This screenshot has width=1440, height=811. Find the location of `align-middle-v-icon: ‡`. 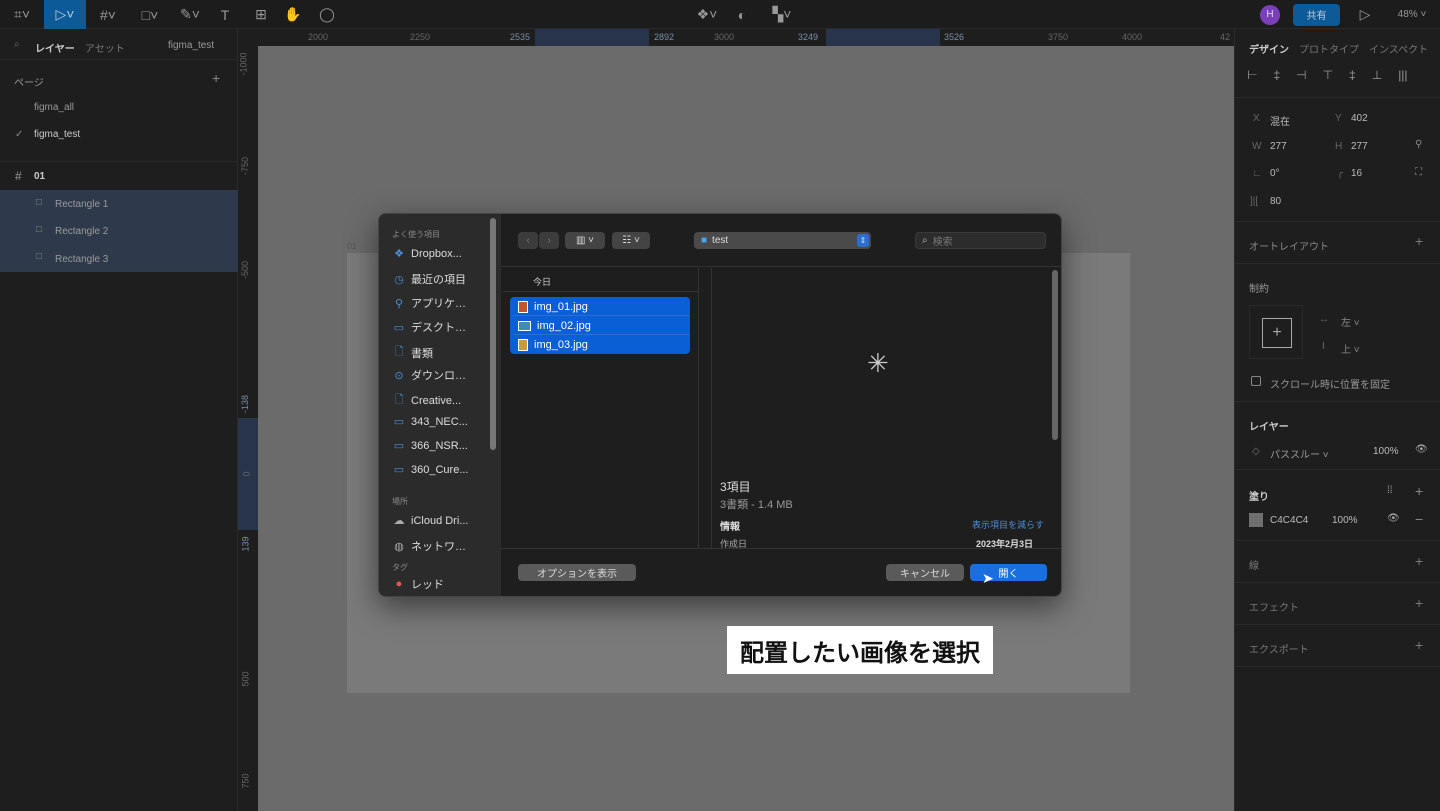

align-middle-v-icon: ‡ is located at coordinates (1352, 75).